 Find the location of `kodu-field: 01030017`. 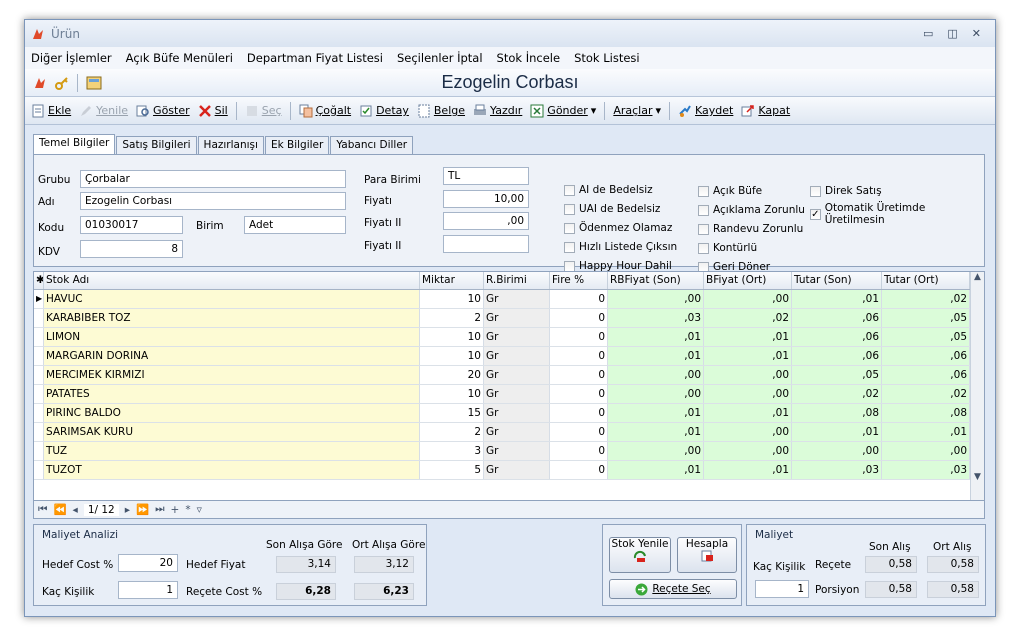

kodu-field: 01030017 is located at coordinates (131, 225).